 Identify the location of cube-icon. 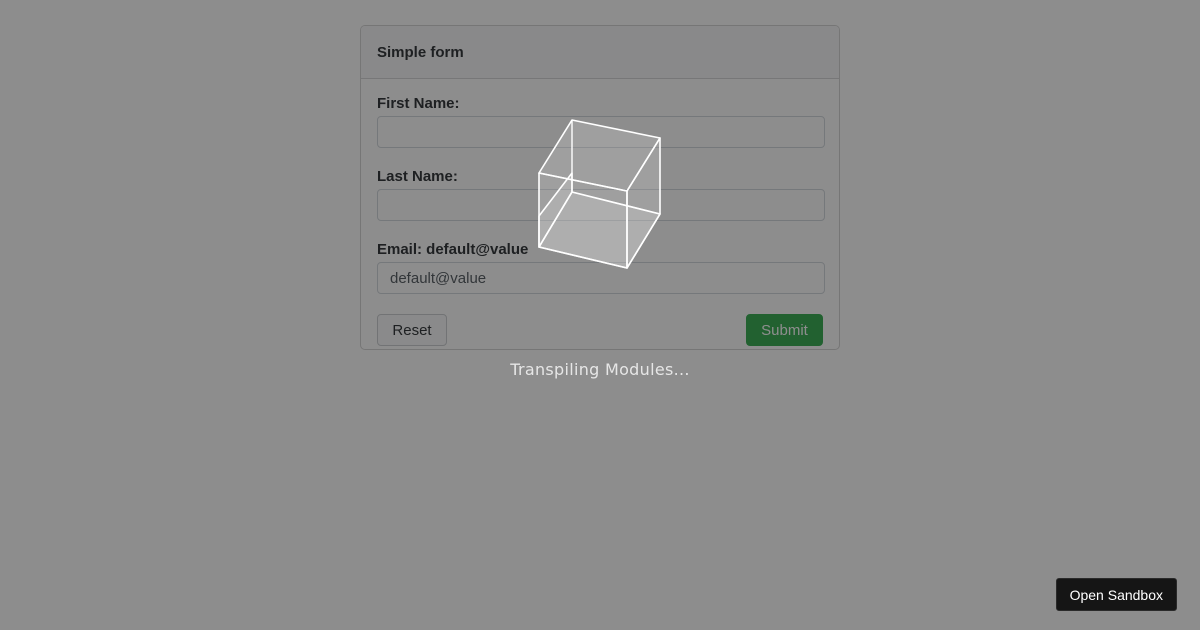
(599, 194).